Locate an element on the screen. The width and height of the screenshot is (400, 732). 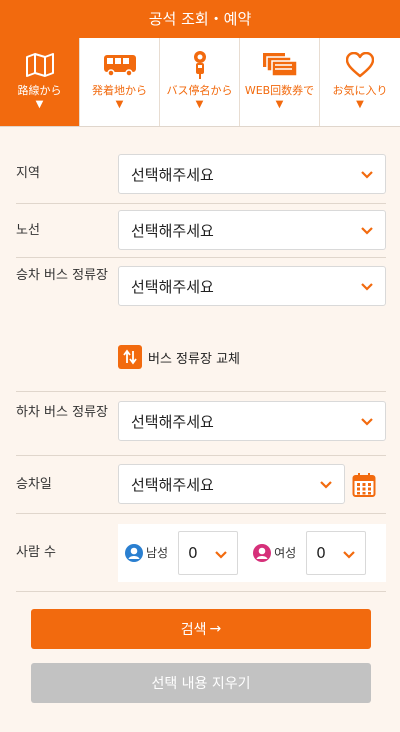
tab-by-bus-stop-name: バス停名から ▼ is located at coordinates (200, 82).